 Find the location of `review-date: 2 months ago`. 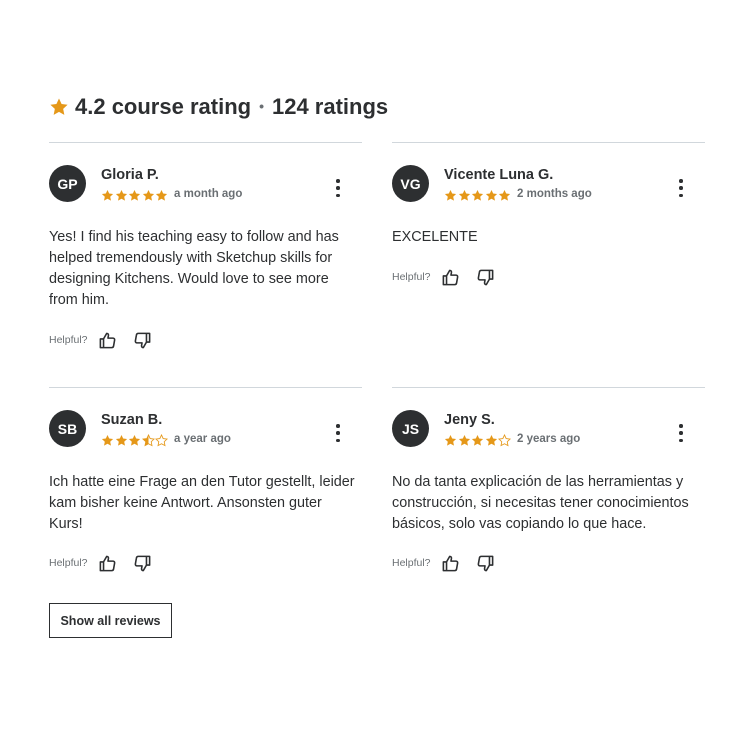

review-date: 2 months ago is located at coordinates (554, 194).